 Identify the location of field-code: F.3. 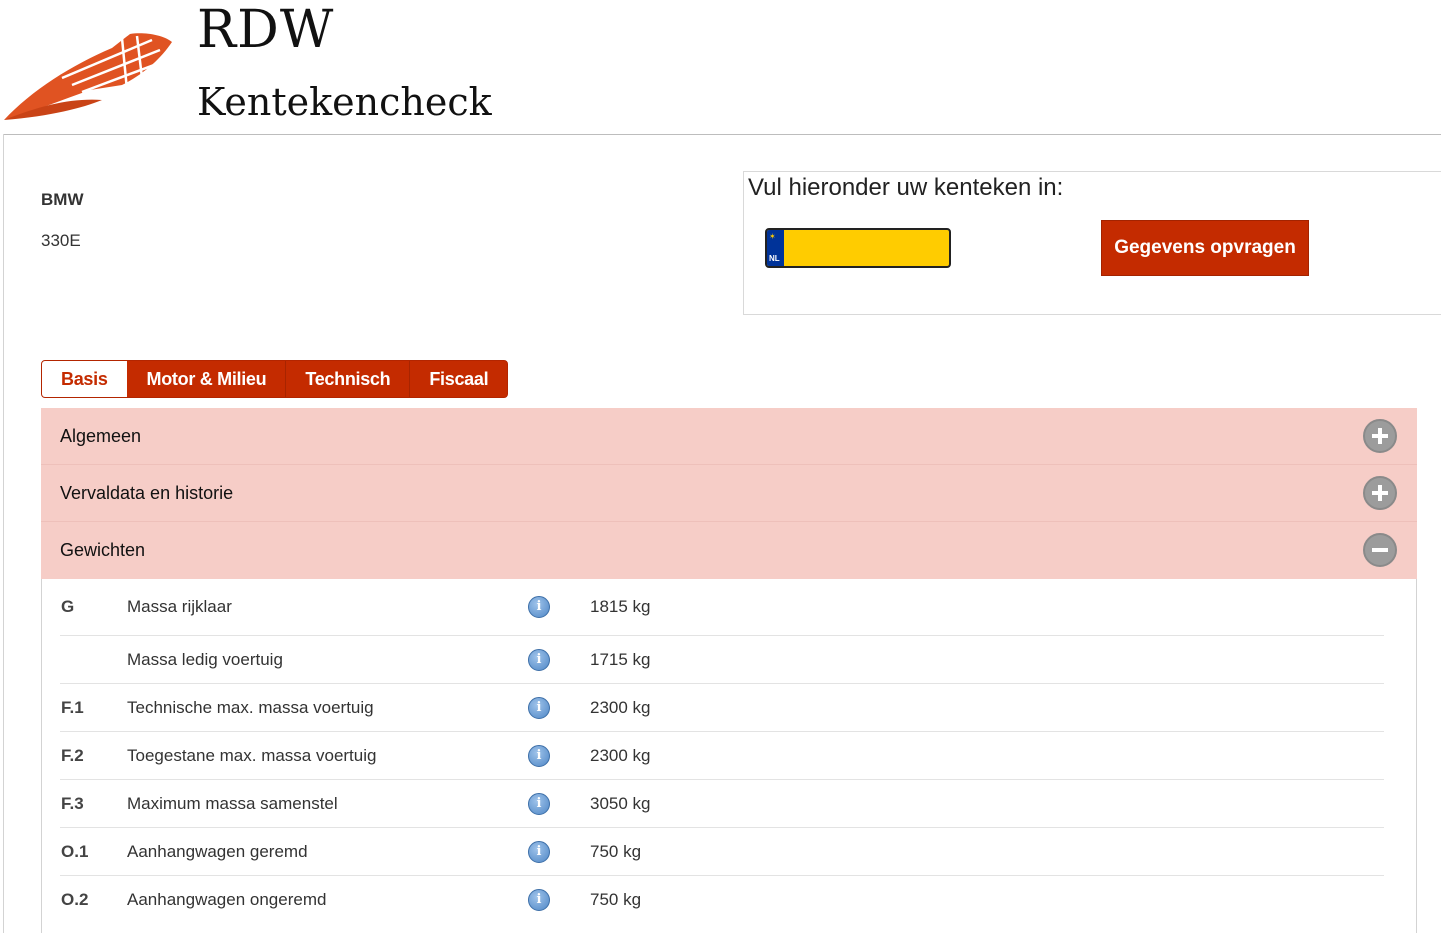
(72, 803).